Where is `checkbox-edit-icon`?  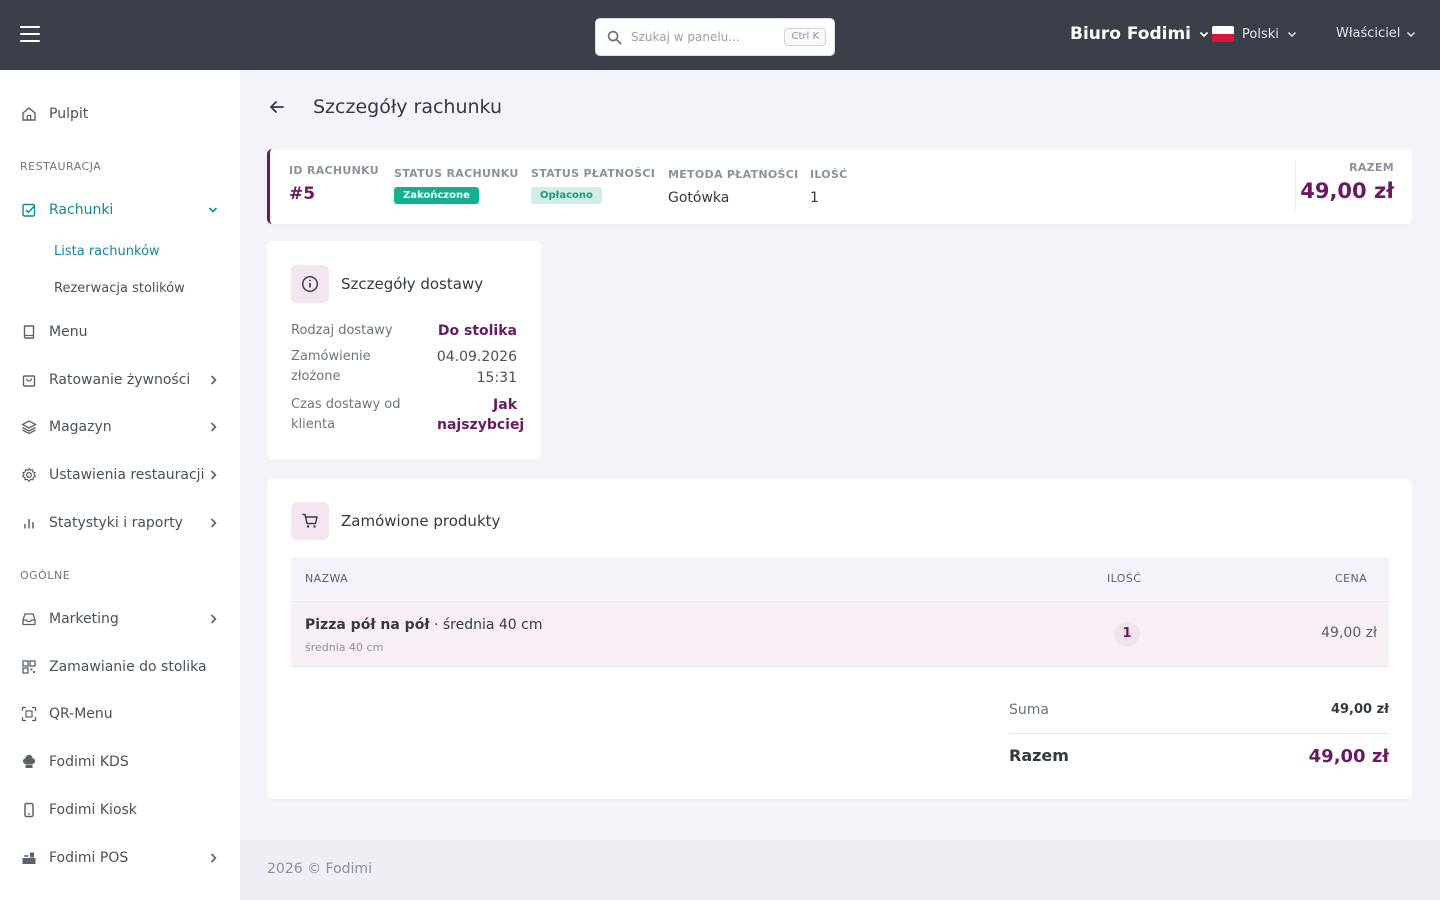 checkbox-edit-icon is located at coordinates (29, 210).